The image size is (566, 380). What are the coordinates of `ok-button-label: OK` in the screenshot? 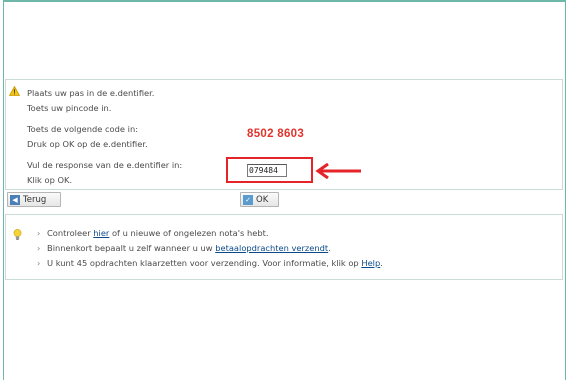 It's located at (262, 199).